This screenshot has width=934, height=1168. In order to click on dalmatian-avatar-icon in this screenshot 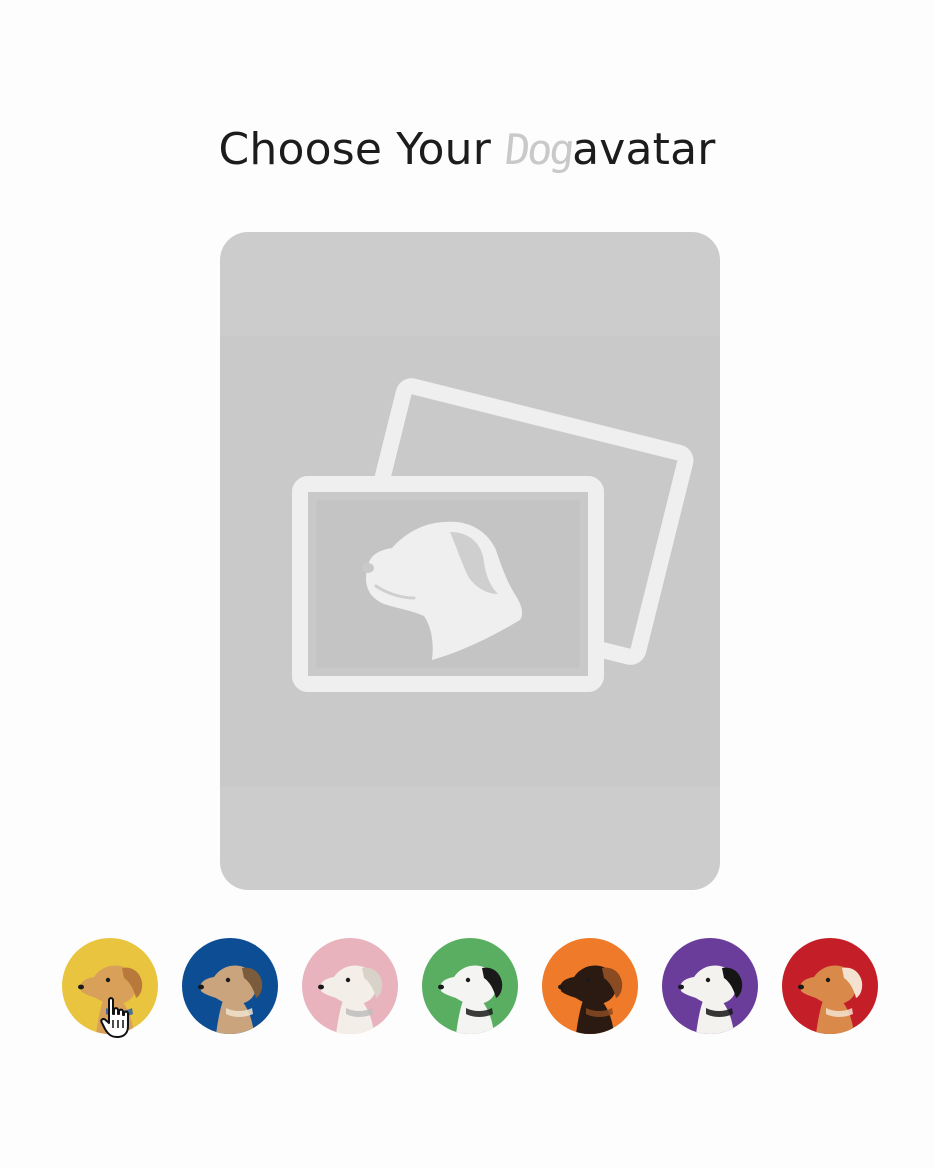, I will do `click(470, 986)`.